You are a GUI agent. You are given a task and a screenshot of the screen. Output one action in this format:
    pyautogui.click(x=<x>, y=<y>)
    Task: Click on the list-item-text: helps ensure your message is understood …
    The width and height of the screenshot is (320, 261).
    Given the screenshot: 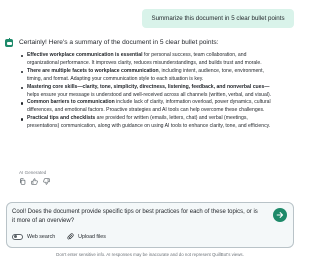 What is the action you would take?
    pyautogui.click(x=149, y=94)
    